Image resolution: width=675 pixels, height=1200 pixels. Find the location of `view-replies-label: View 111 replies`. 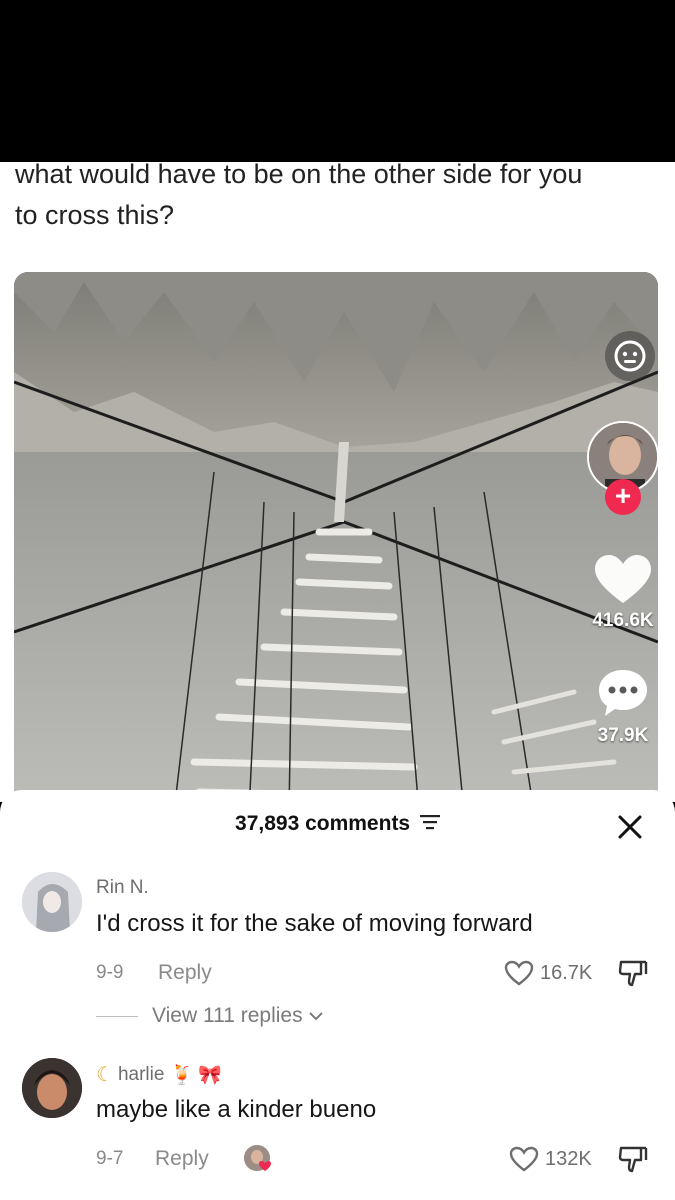

view-replies-label: View 111 replies is located at coordinates (227, 1015).